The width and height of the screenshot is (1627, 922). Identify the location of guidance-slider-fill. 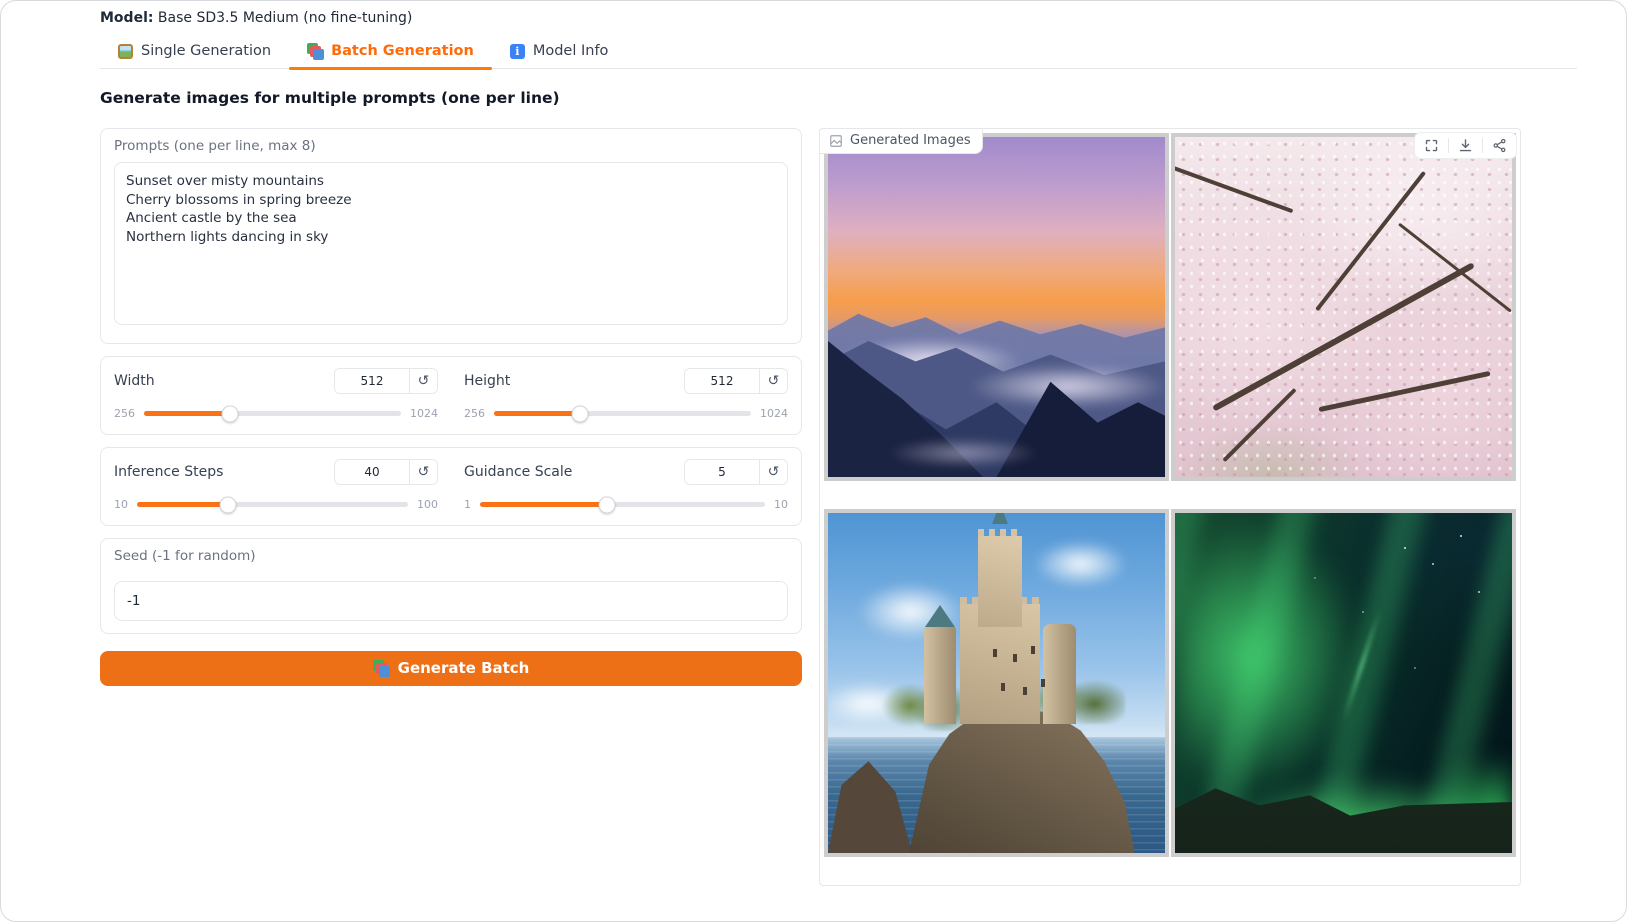
(543, 504).